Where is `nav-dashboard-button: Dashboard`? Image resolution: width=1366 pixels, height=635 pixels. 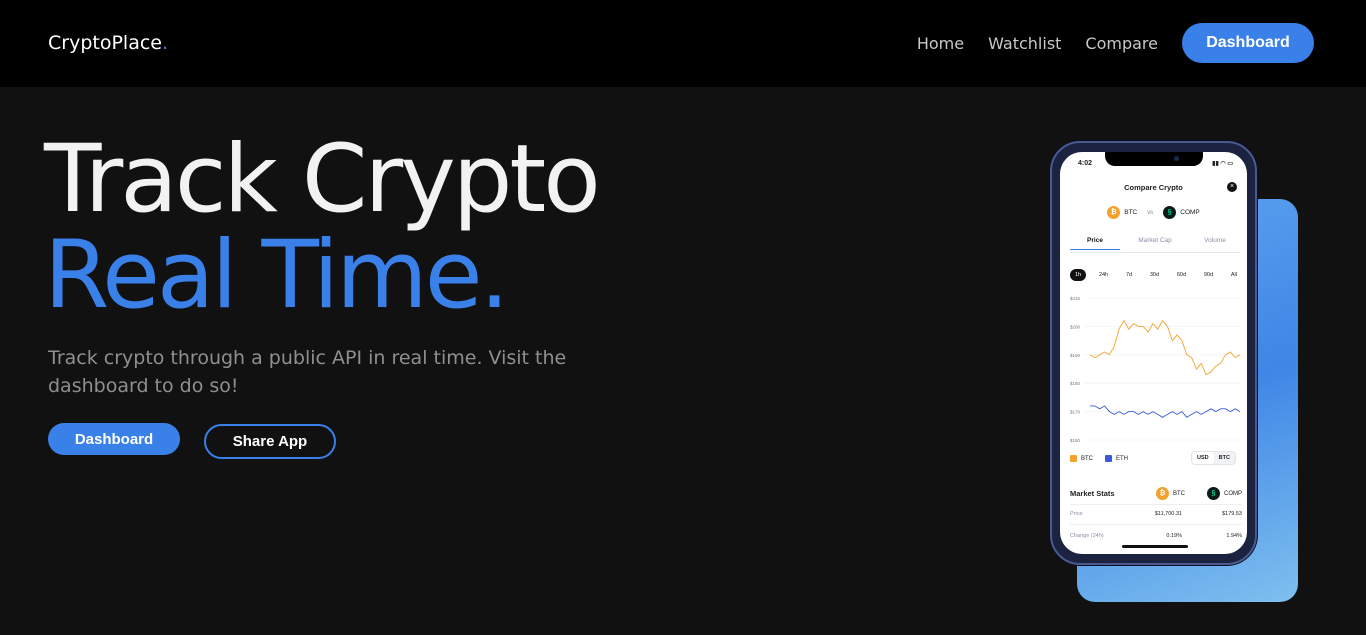 nav-dashboard-button: Dashboard is located at coordinates (1248, 43).